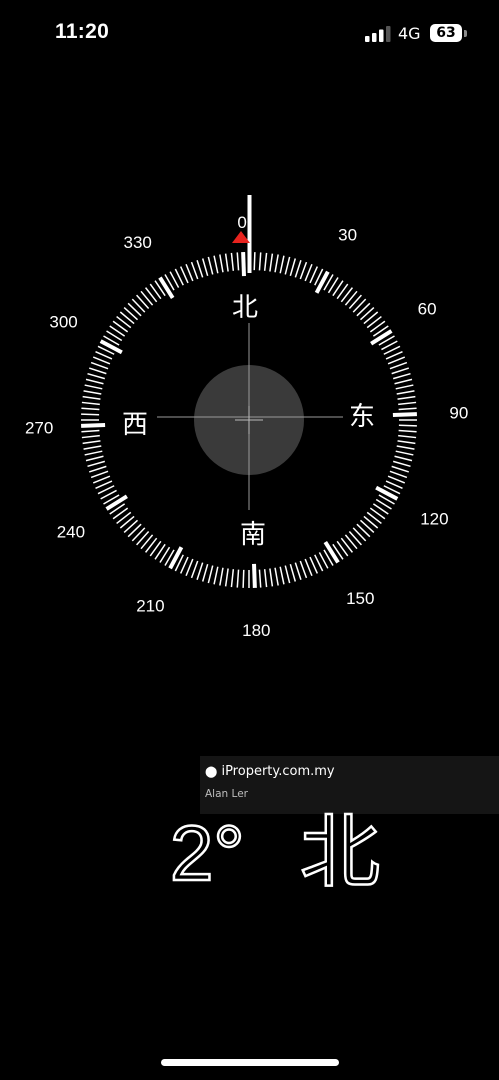 This screenshot has width=499, height=1080. I want to click on degree-label: 0, so click(241, 222).